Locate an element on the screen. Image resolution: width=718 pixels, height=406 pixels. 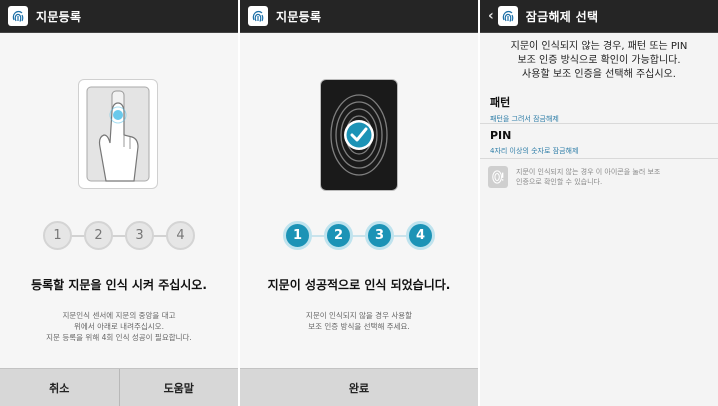
success-headline: 지문이 성공적으로 인식 되었습니다. is located at coordinates (359, 285).